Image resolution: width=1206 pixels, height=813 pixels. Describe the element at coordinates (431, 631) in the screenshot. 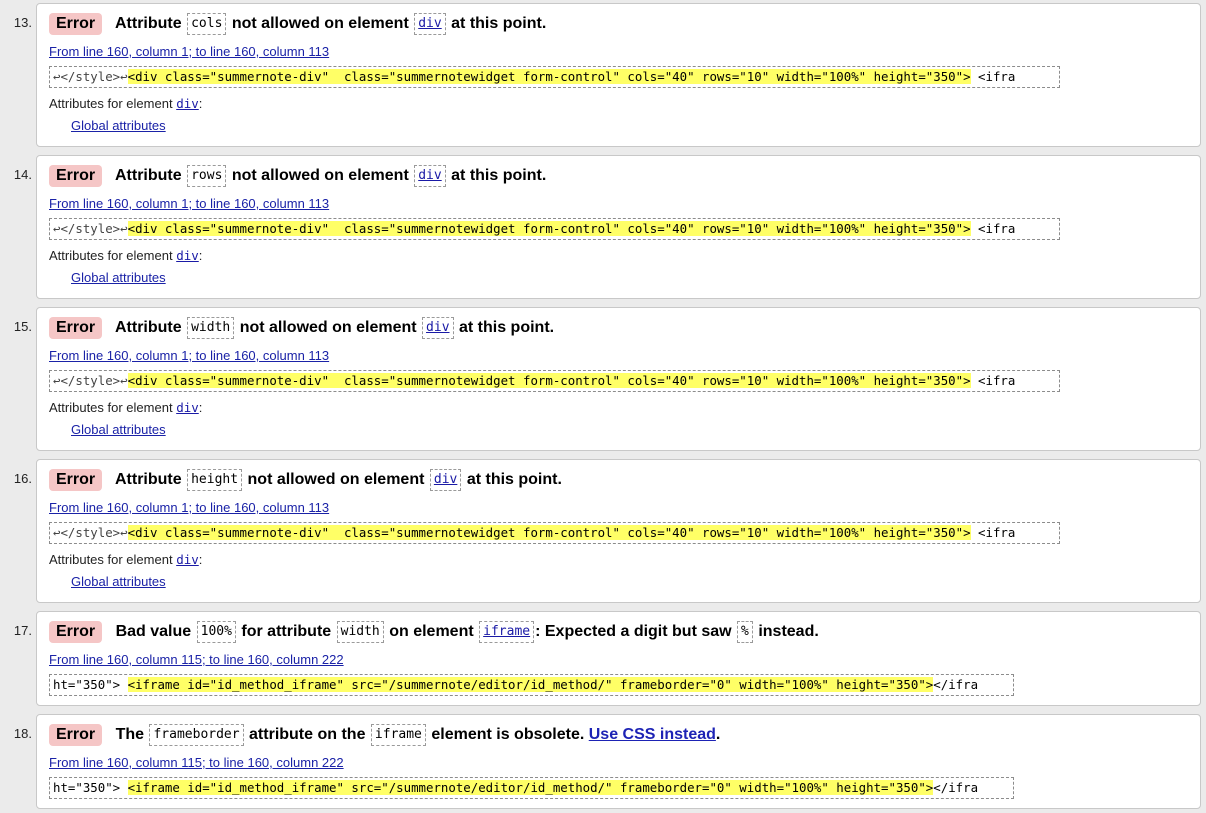

I see `message-text: on element` at that location.